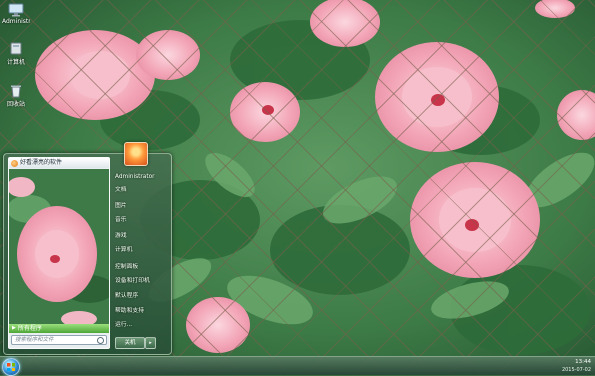  I want to click on menu-item-default-programs: 默认程序, so click(142, 296).